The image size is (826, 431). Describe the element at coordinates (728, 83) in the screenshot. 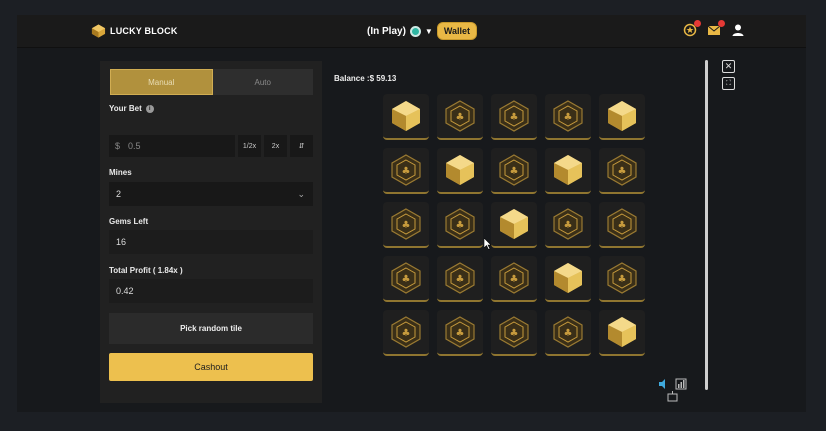

I see `fullscreen-icon: ⛶` at that location.